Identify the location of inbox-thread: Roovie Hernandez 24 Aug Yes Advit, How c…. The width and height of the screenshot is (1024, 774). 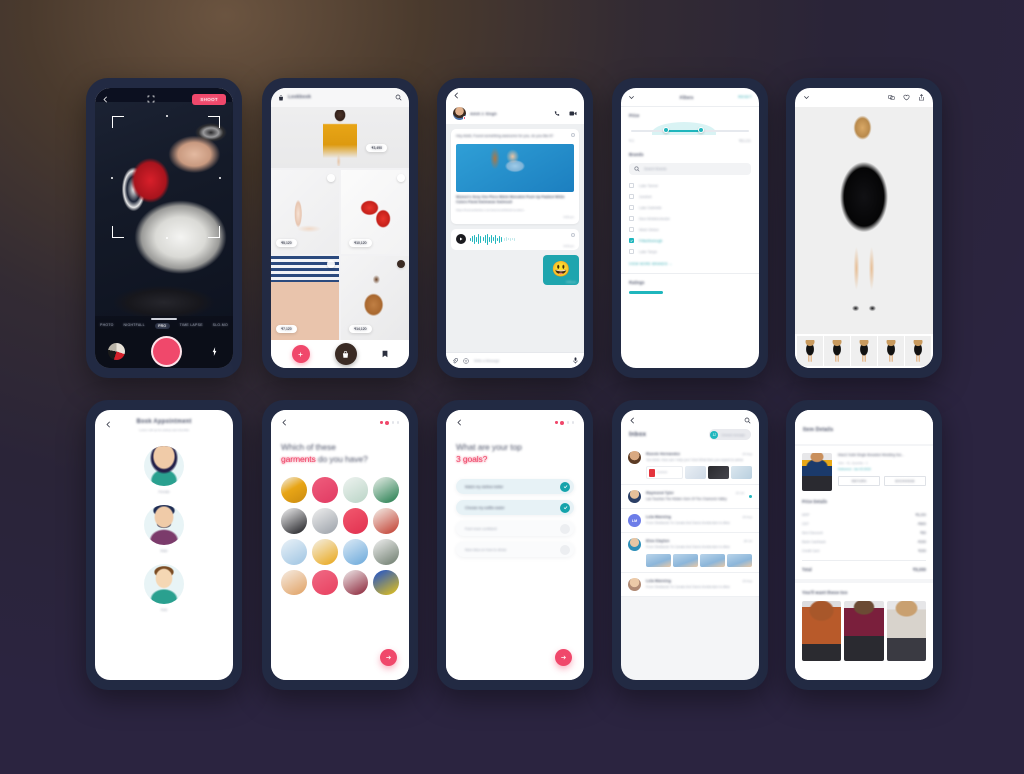
(690, 466).